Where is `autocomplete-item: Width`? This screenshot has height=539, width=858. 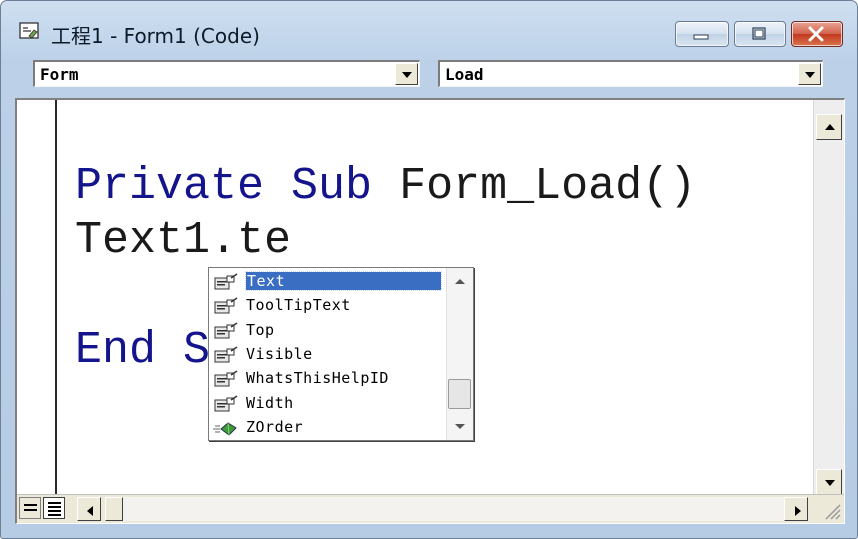
autocomplete-item: Width is located at coordinates (328, 404).